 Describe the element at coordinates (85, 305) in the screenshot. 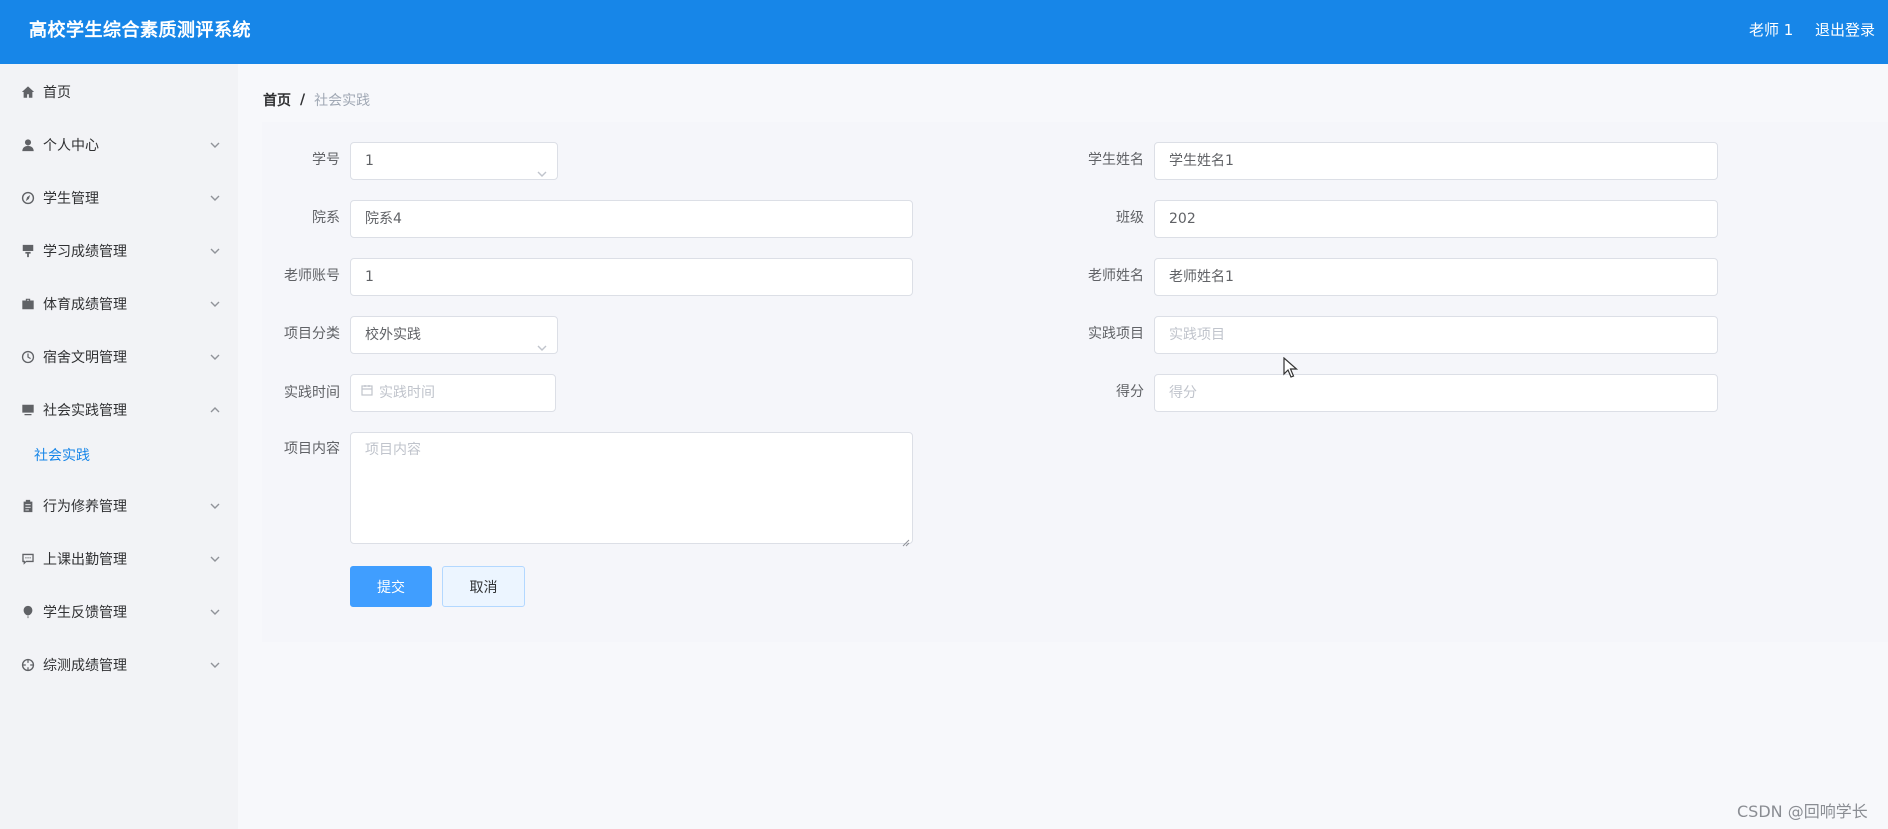

I see `sidebar-item-label: 体育成绩管理` at that location.